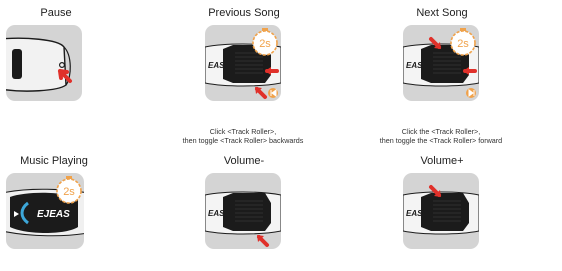 The width and height of the screenshot is (562, 271). Describe the element at coordinates (441, 63) in the screenshot. I see `next-song-card: EAS 2s` at that location.